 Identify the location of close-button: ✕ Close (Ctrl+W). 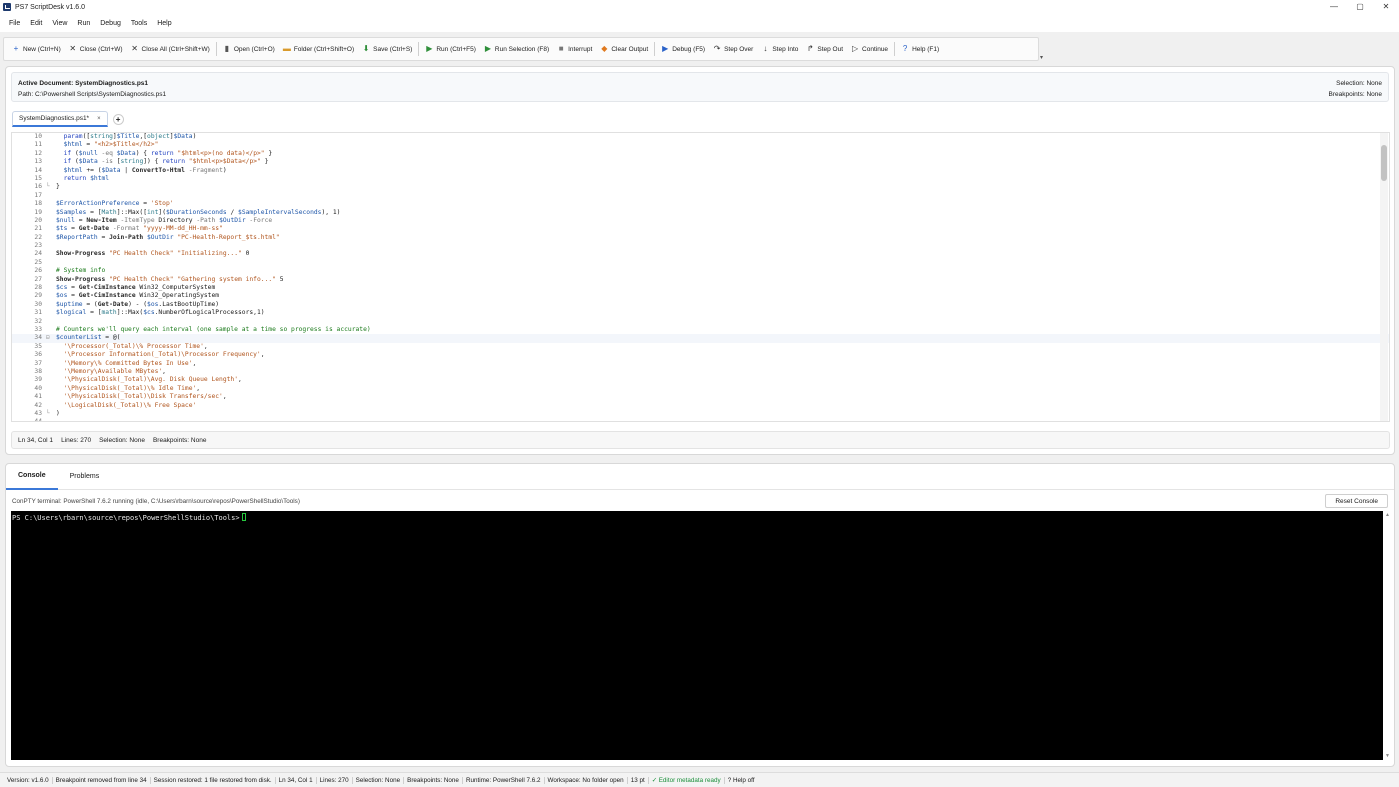
(96, 49).